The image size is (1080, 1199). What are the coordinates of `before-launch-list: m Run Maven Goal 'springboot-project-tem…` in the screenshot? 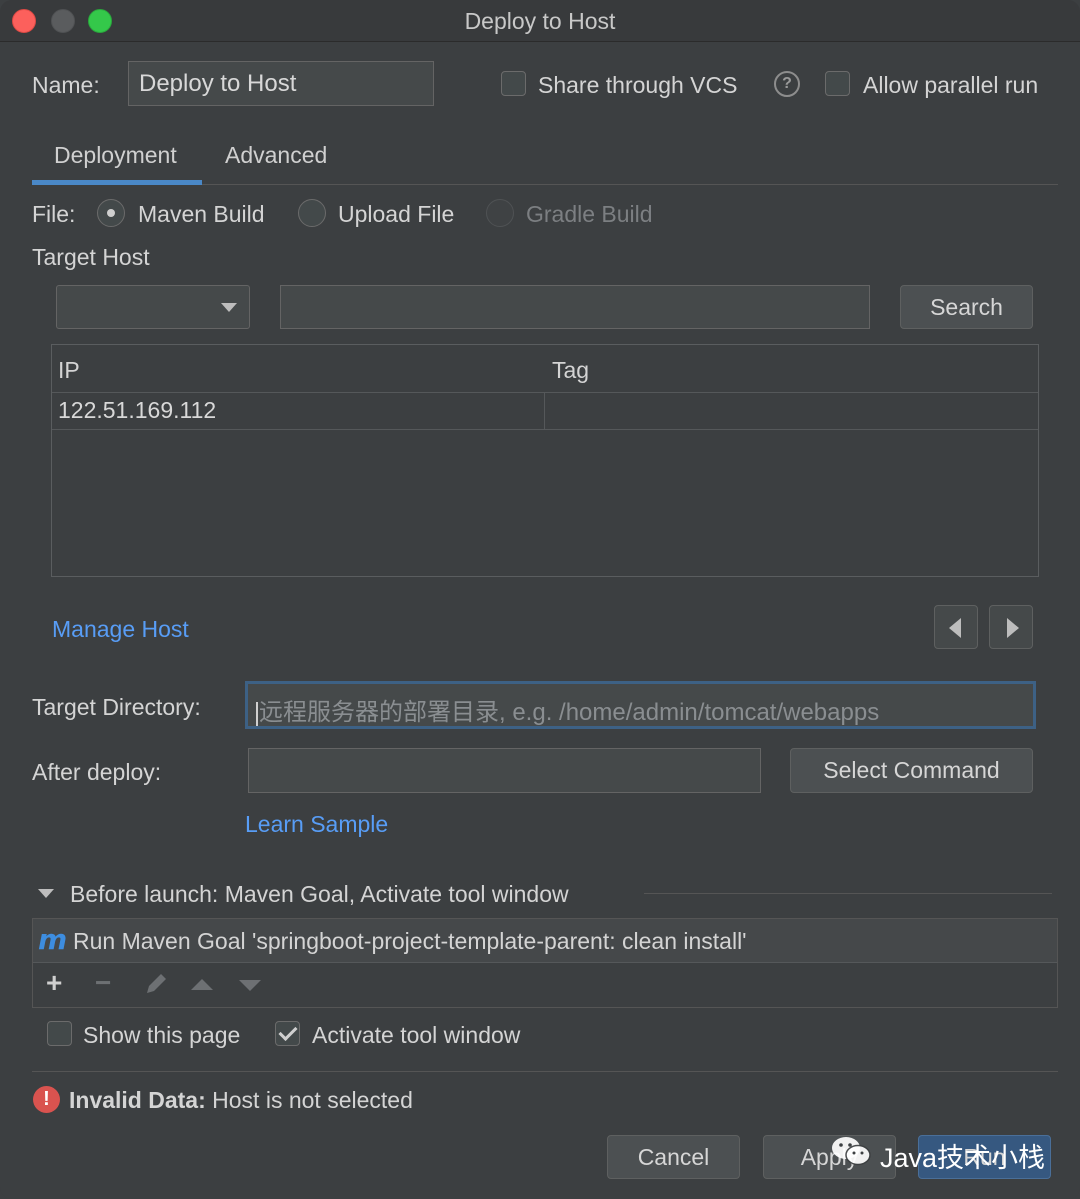 It's located at (545, 963).